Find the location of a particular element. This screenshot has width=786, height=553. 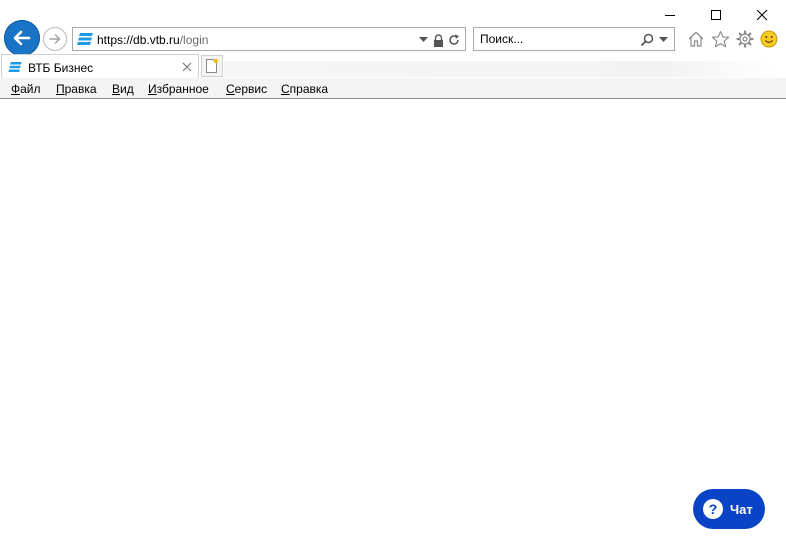

settings-button is located at coordinates (745, 39).